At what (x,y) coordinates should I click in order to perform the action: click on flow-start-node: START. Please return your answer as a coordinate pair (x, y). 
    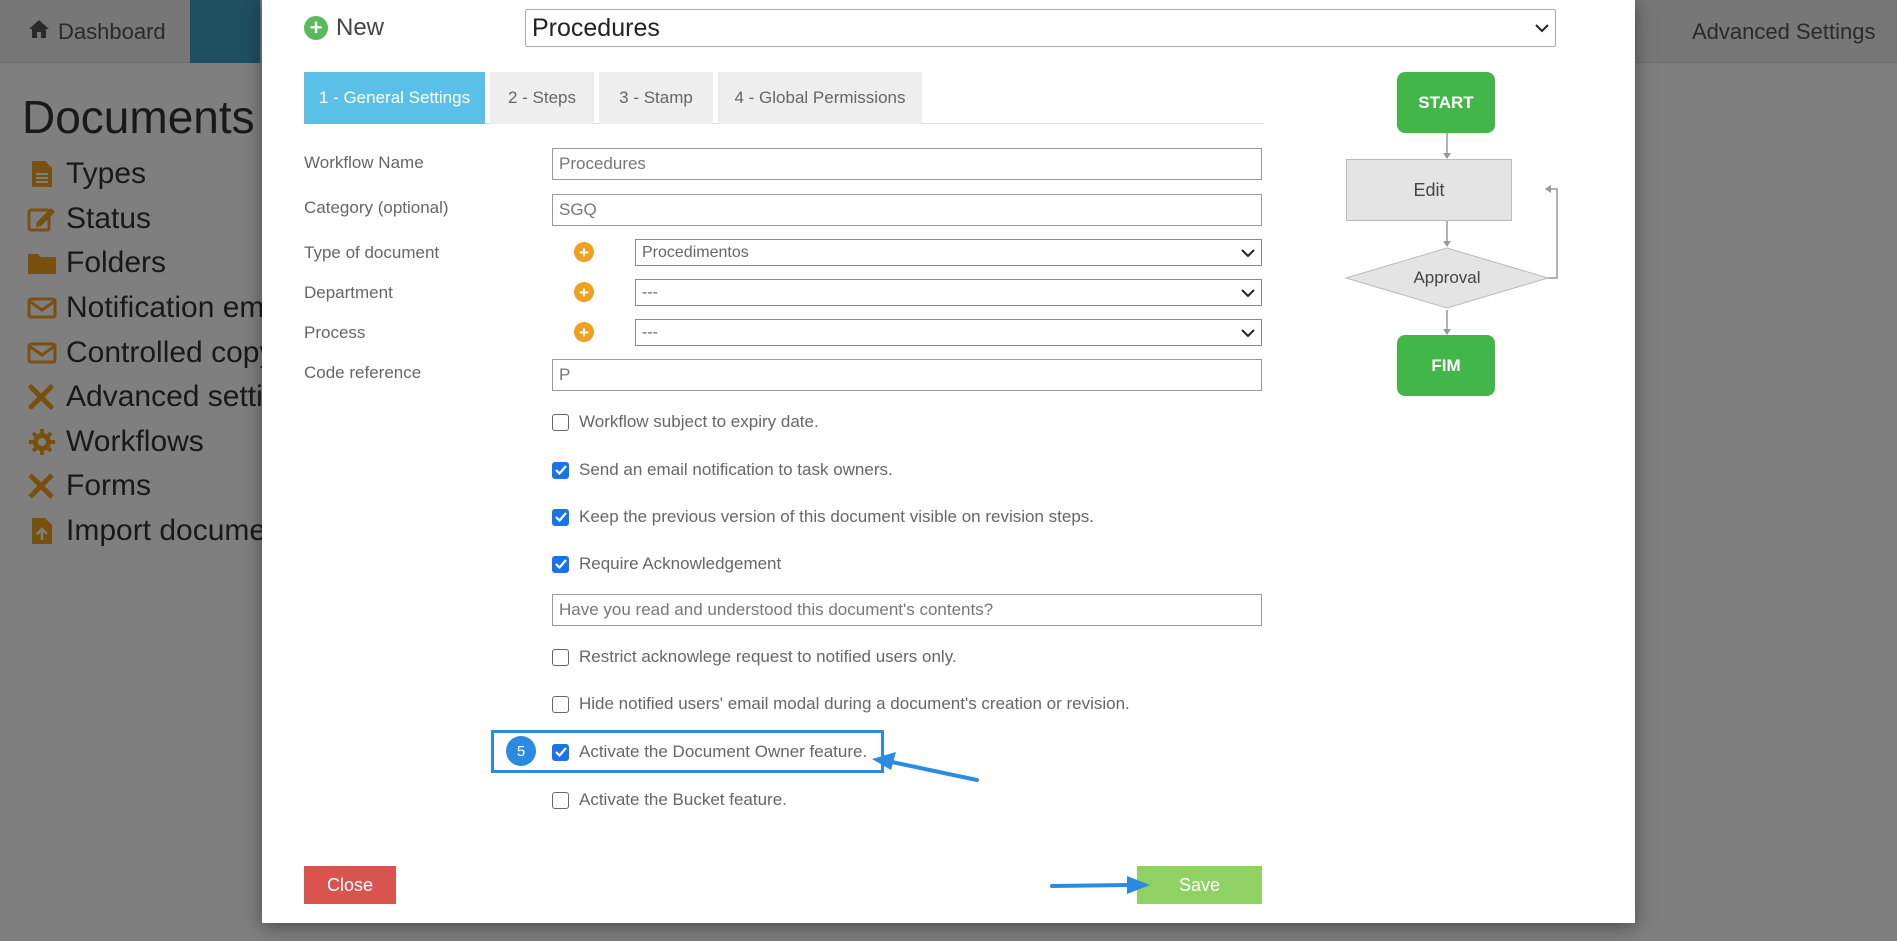
    Looking at the image, I should click on (1446, 102).